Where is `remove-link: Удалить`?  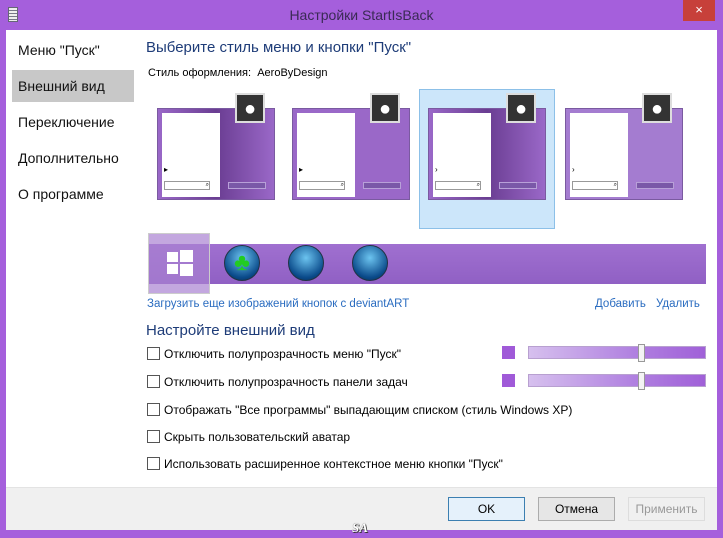 remove-link: Удалить is located at coordinates (678, 304).